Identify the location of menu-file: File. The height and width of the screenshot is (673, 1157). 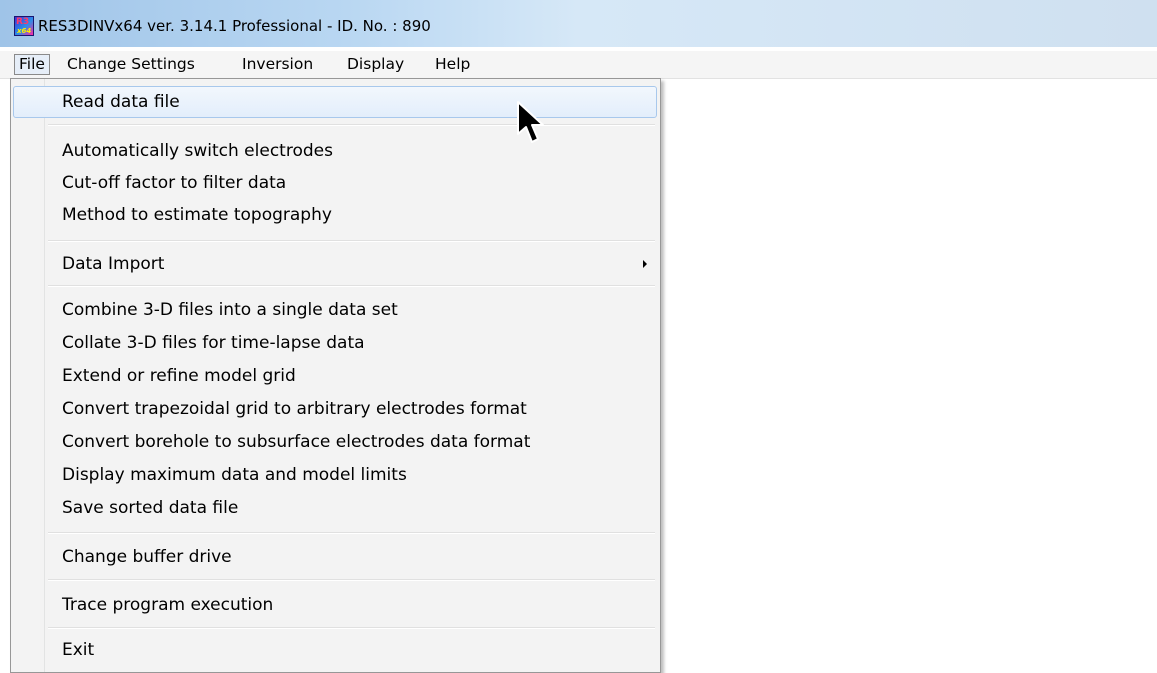
(32, 64).